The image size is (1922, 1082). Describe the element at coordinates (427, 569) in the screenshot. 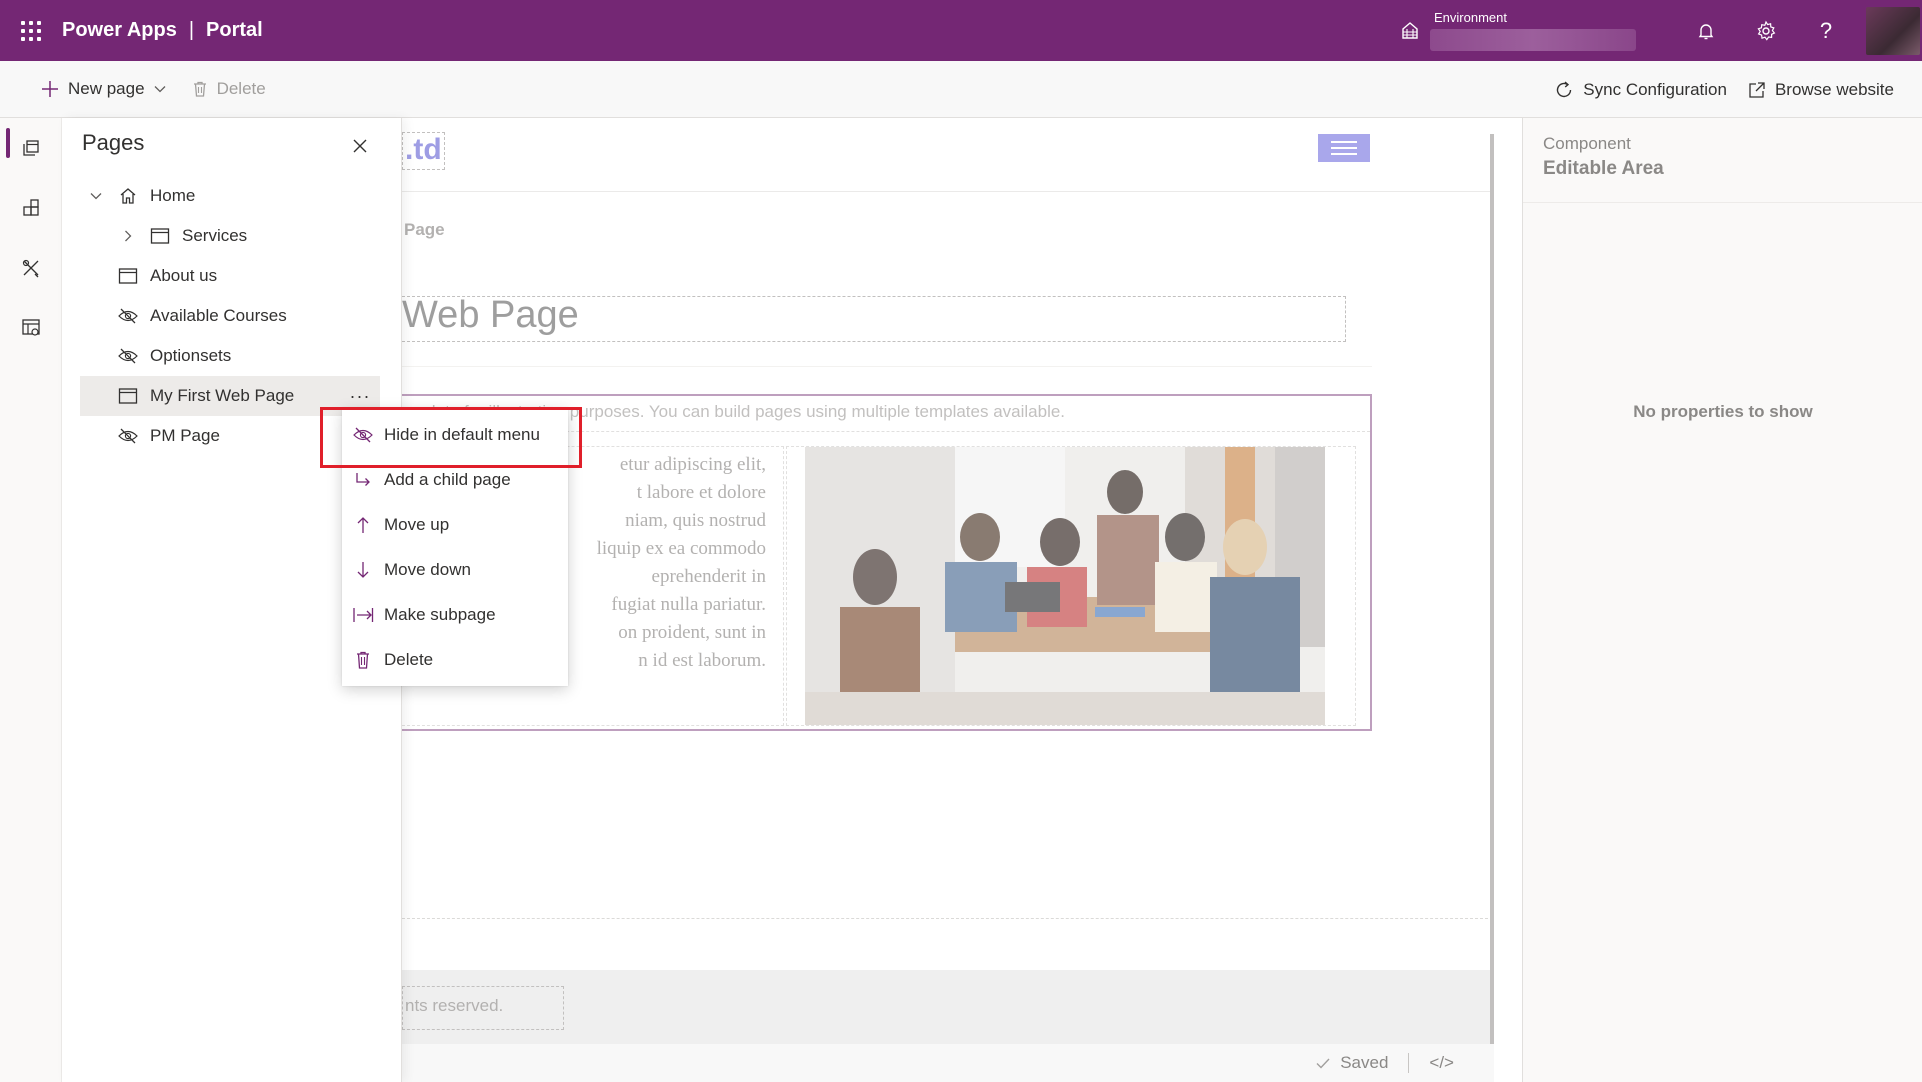

I see `menu-item-label: Move down` at that location.